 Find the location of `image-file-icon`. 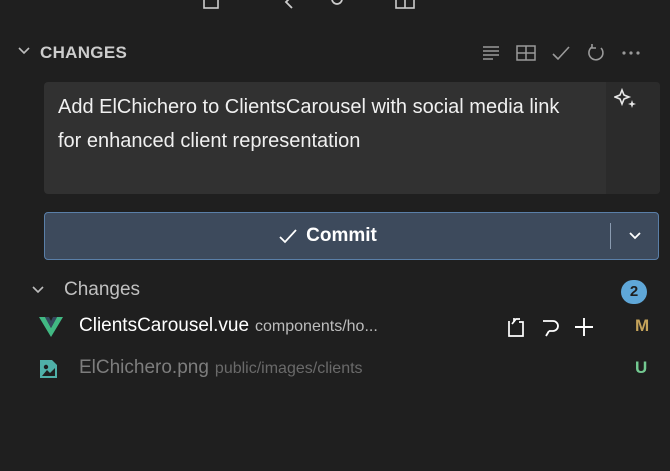

image-file-icon is located at coordinates (49, 369).